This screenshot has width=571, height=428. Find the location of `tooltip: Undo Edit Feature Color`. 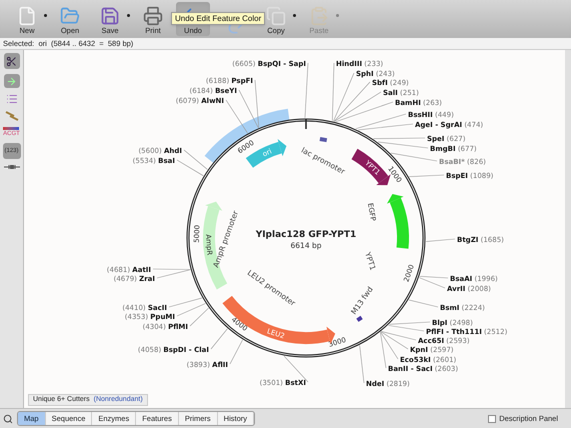

tooltip: Undo Edit Feature Color is located at coordinates (218, 18).